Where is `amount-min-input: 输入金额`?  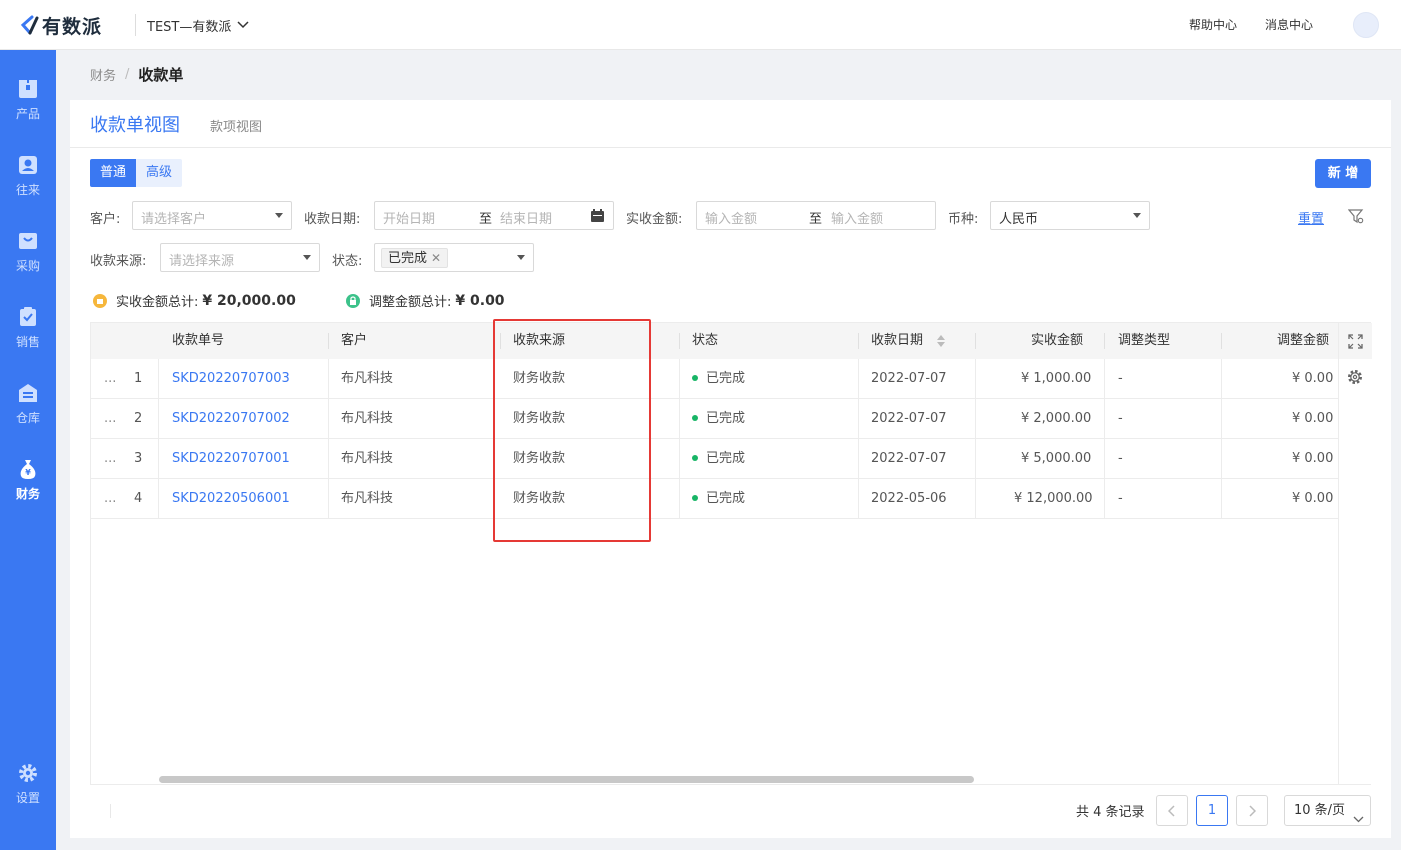 amount-min-input: 输入金额 is located at coordinates (731, 217).